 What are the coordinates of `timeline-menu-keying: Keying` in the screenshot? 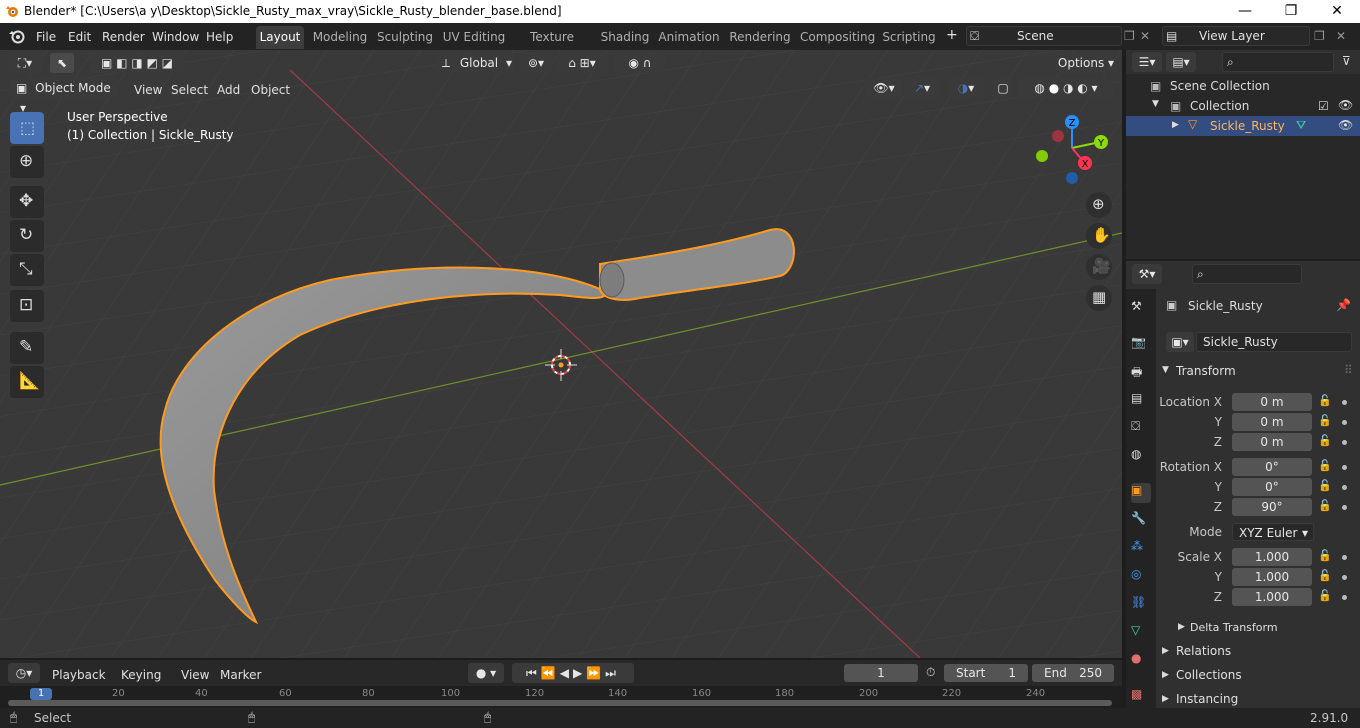 It's located at (141, 675).